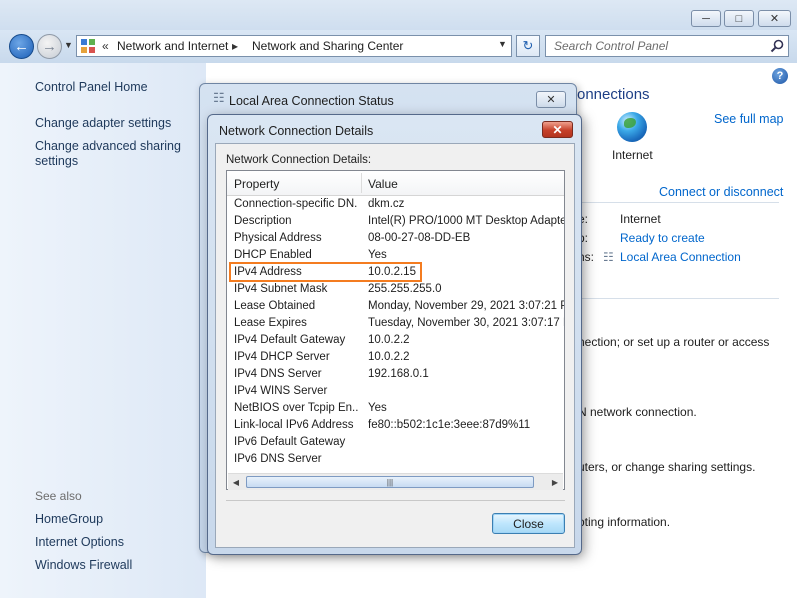  Describe the element at coordinates (290, 340) in the screenshot. I see `row-property: IPv4 Default Gateway` at that location.